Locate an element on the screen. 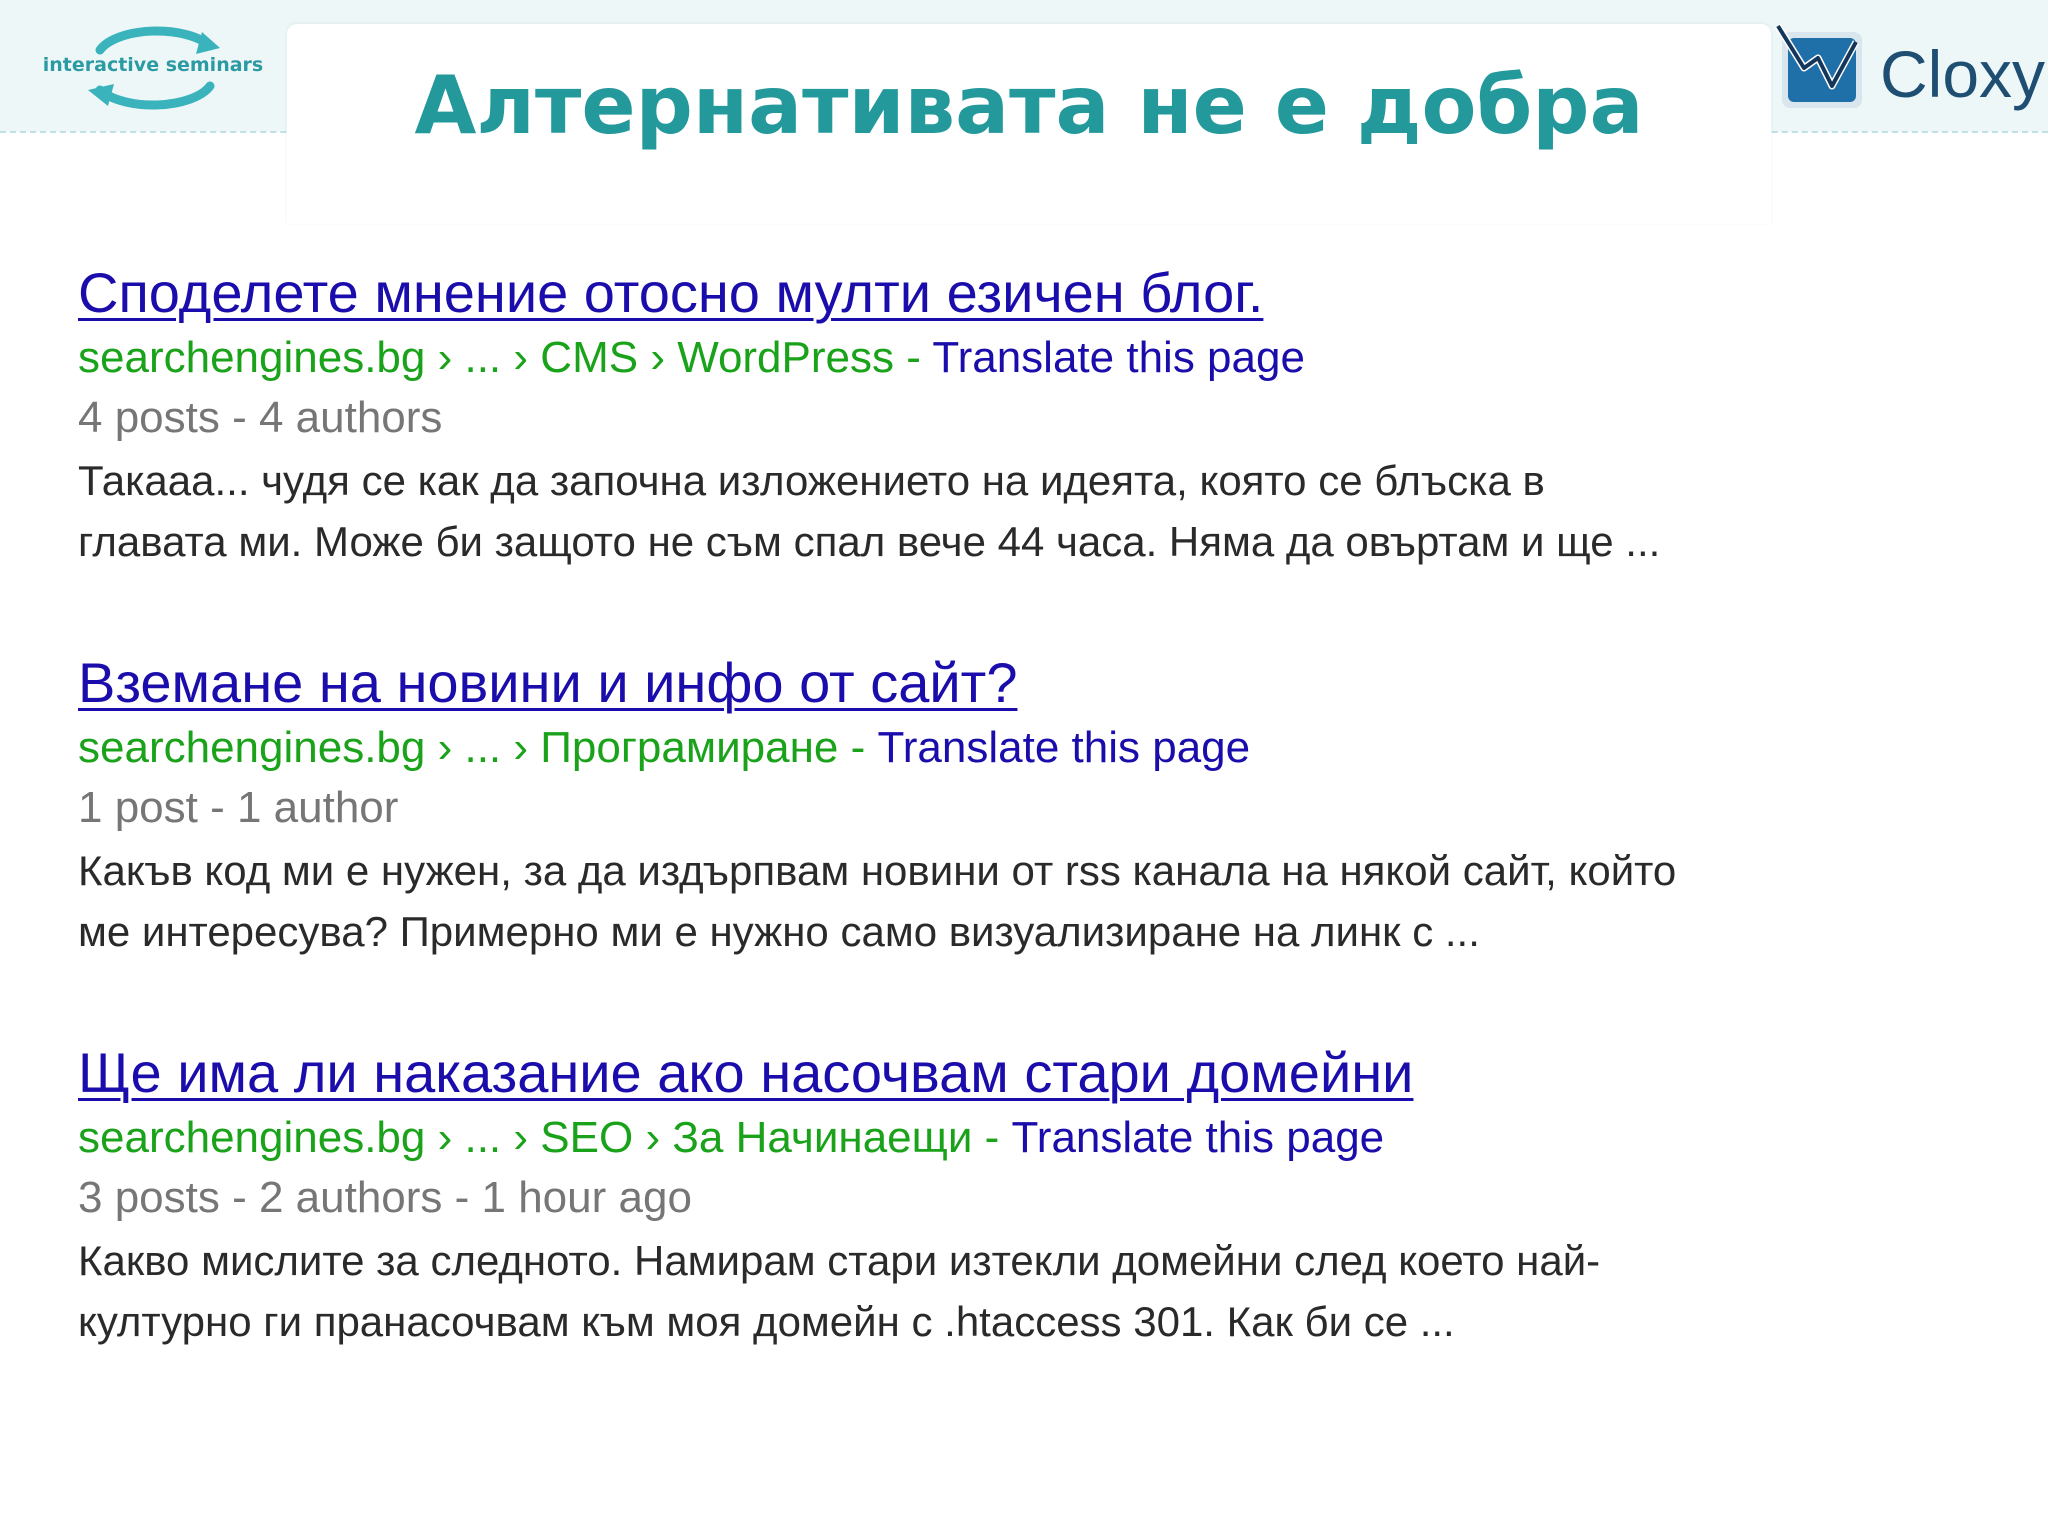 Image resolution: width=2048 pixels, height=1536 pixels. result-title-link: Вземане на новини и инфо от сайт? is located at coordinates (1043, 683).